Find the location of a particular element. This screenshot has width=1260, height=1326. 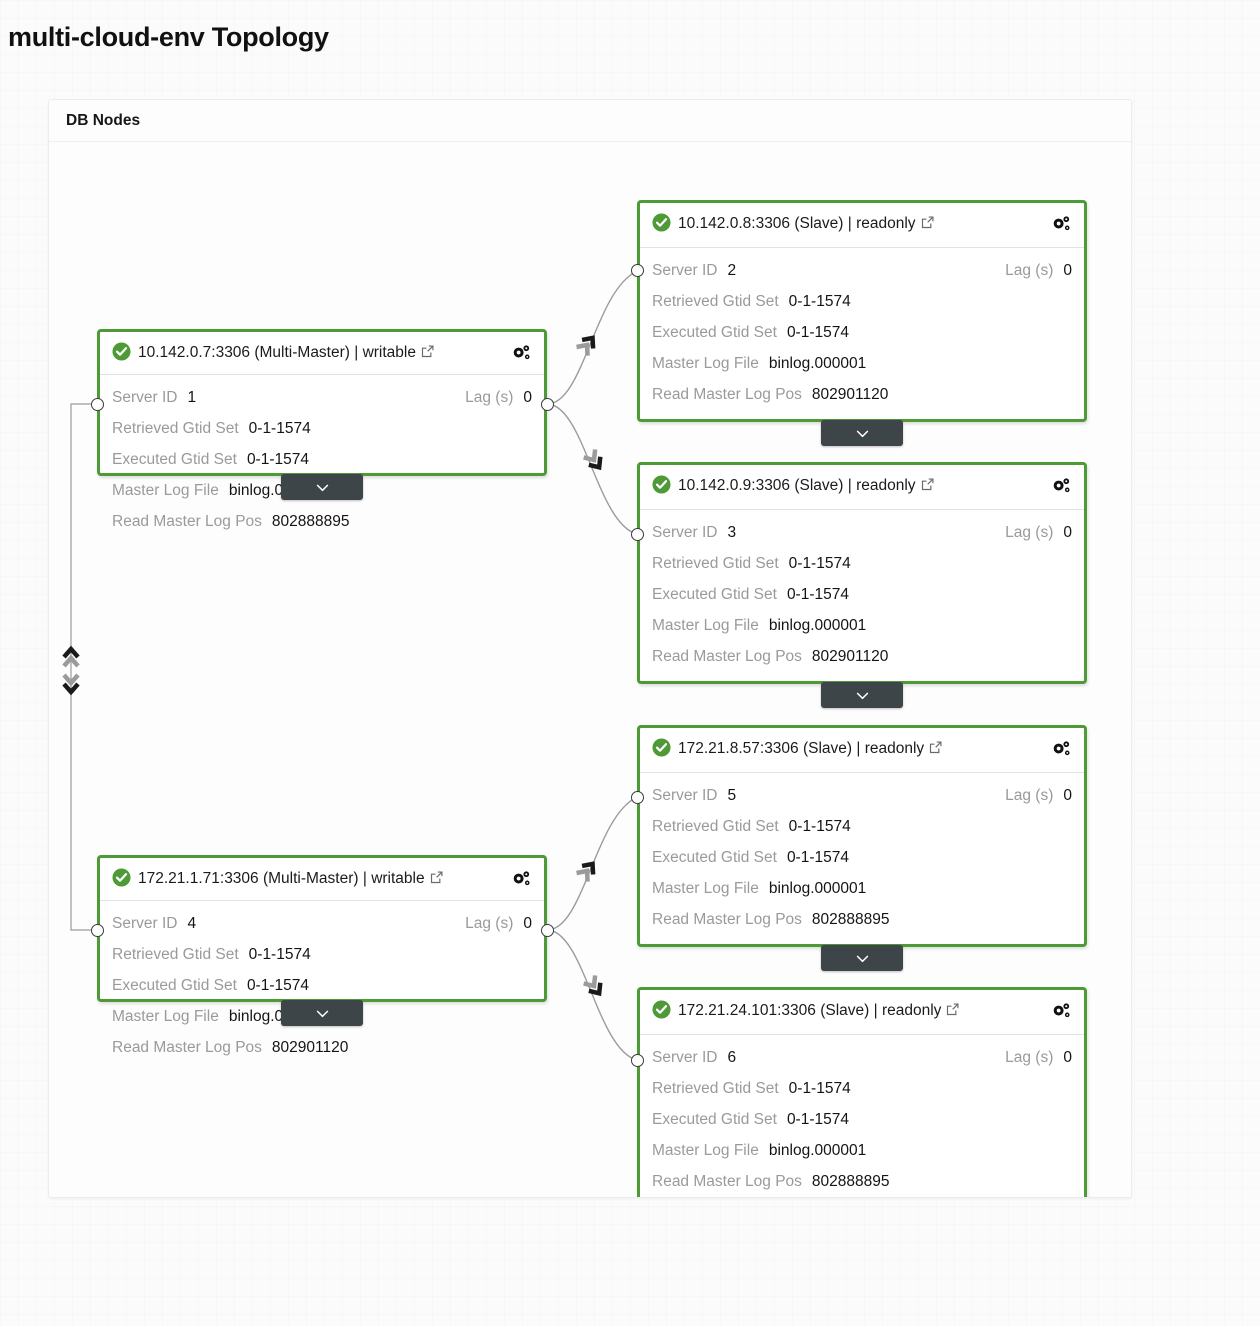

node-header: 172.21.24.101:3306 (Slave) | readonly is located at coordinates (862, 1012).